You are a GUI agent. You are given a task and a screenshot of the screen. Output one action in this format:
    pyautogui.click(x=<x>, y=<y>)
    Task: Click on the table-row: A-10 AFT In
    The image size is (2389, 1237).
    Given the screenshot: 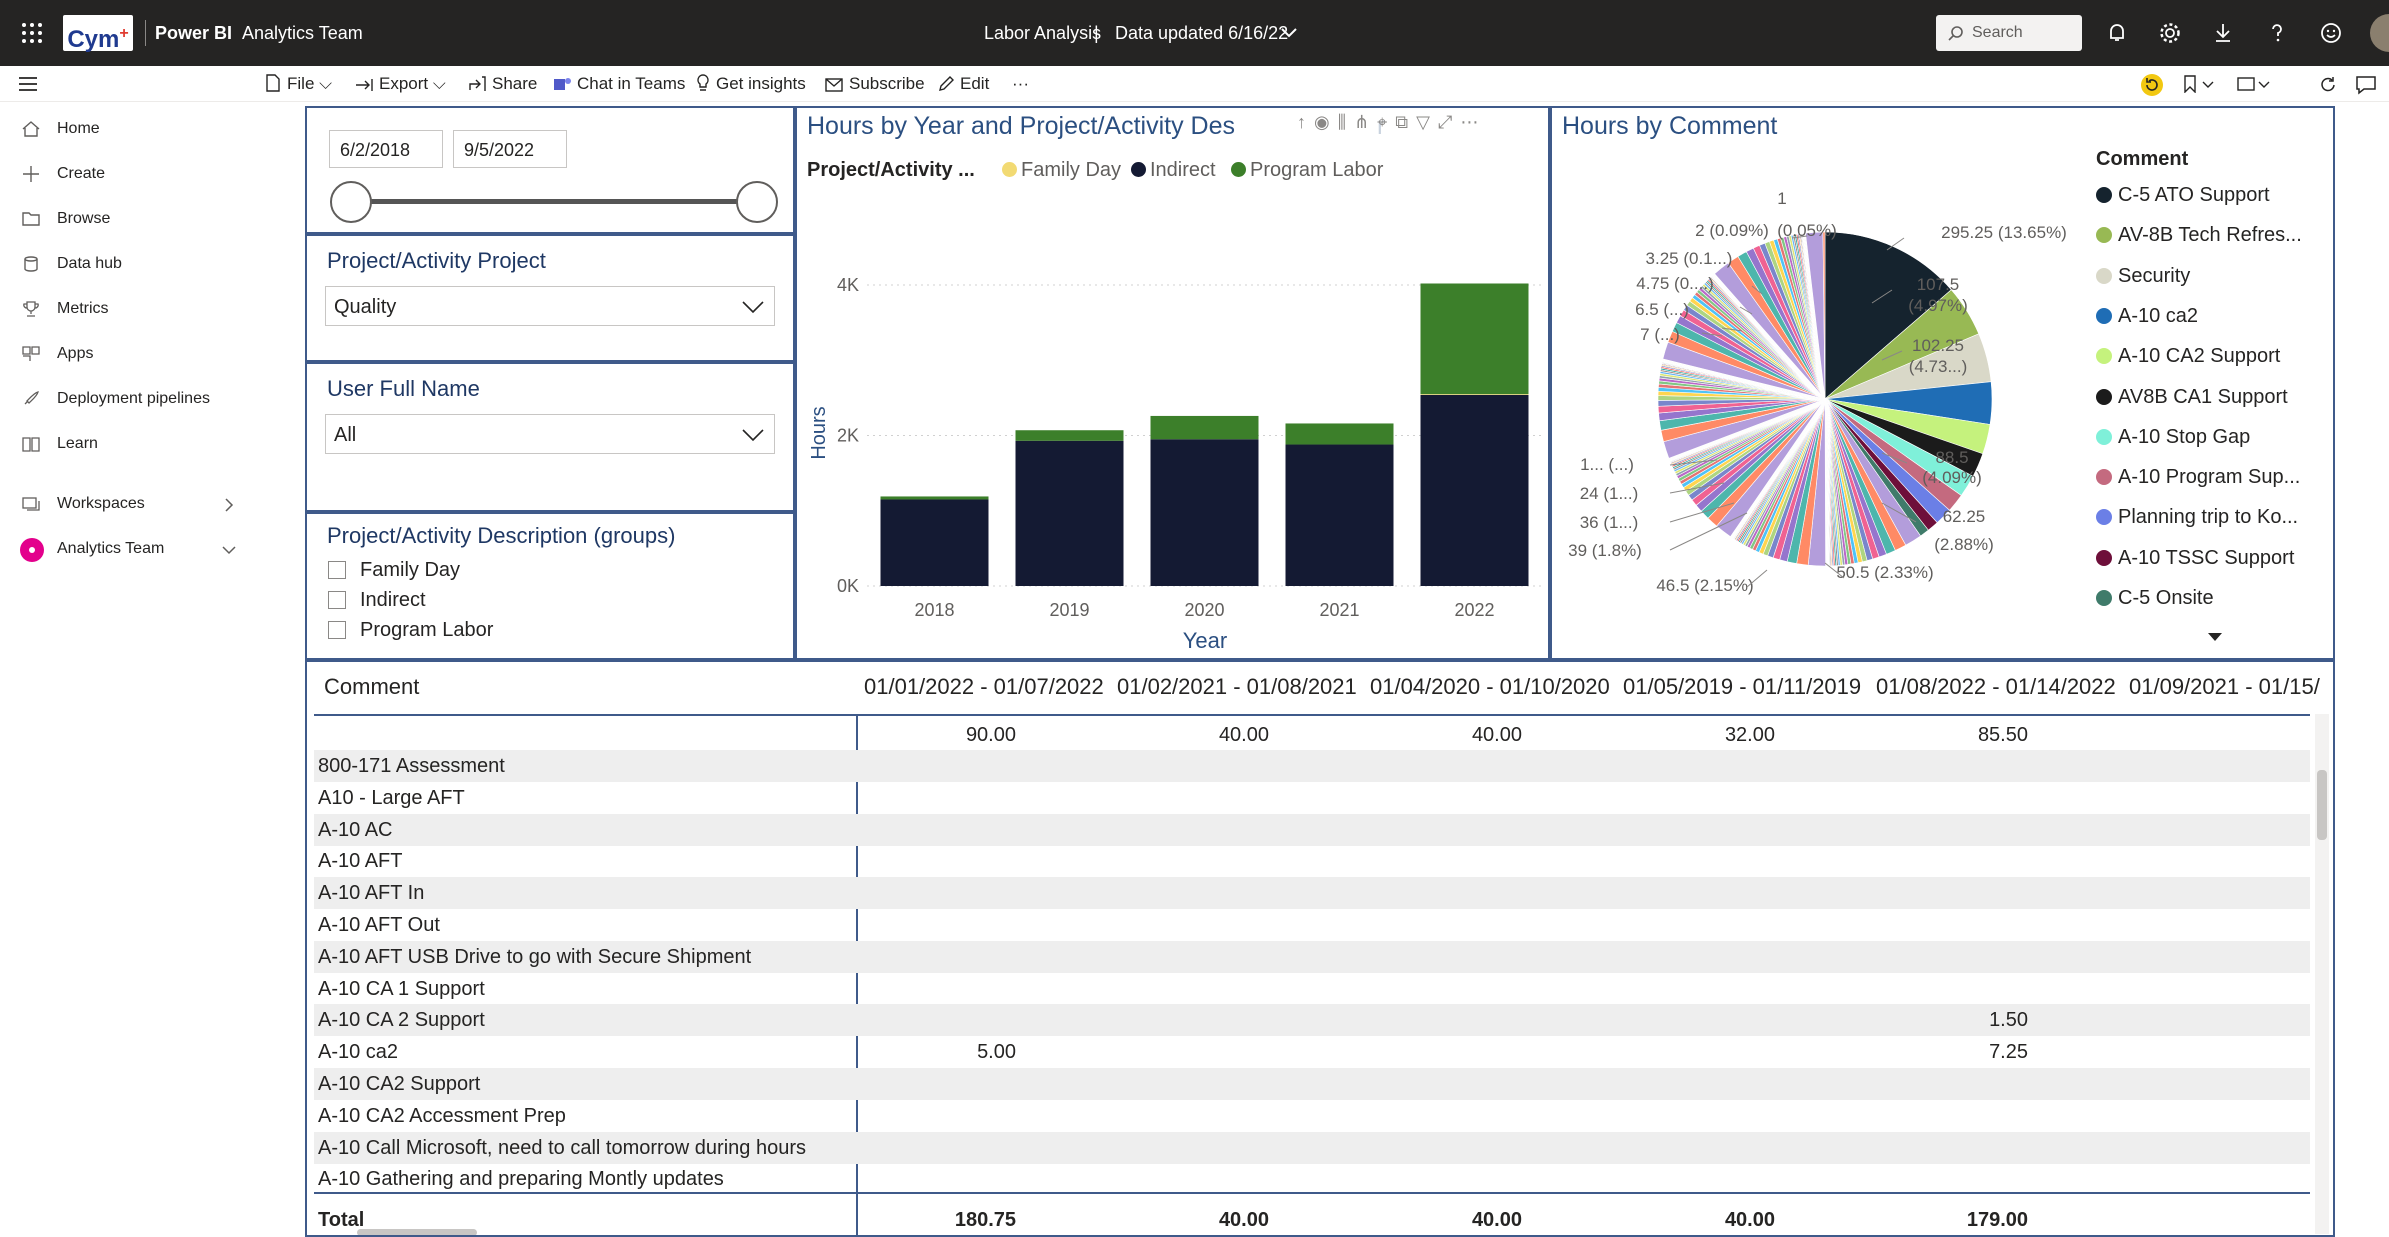 What is the action you would take?
    pyautogui.click(x=1312, y=893)
    